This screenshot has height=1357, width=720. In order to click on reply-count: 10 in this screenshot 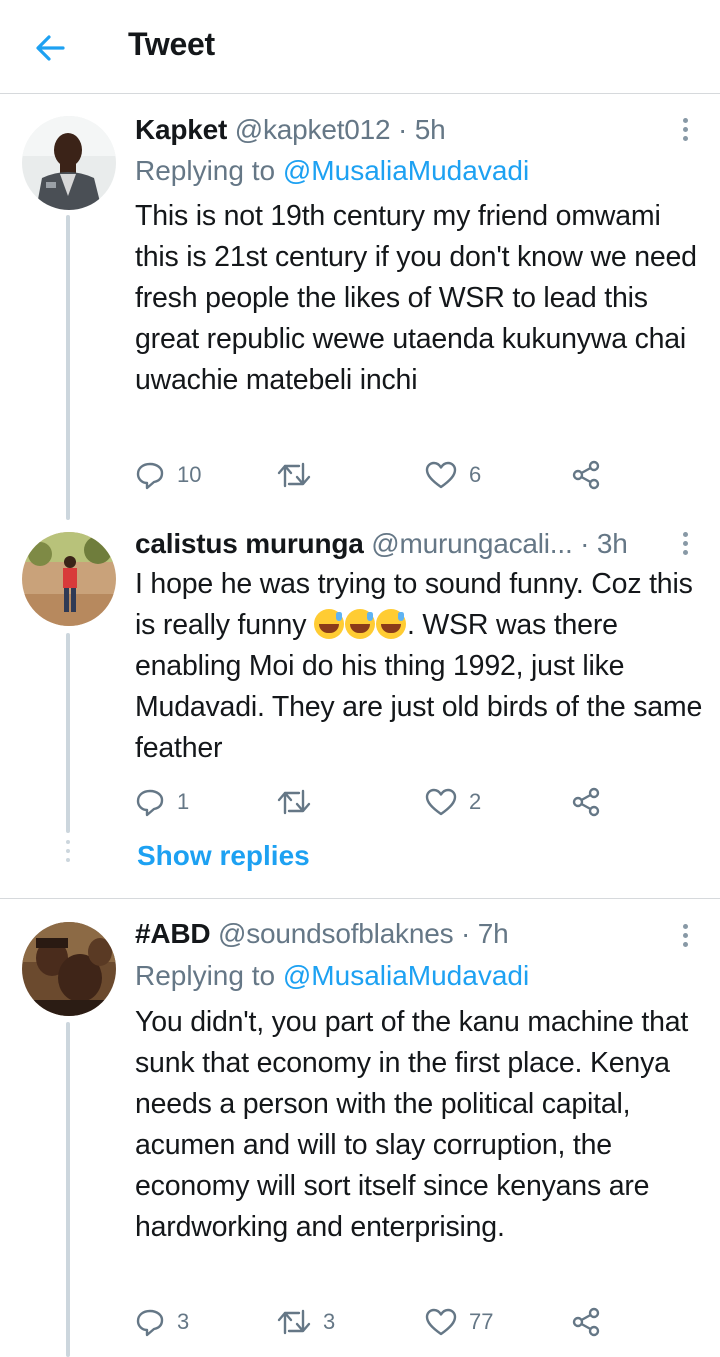, I will do `click(189, 474)`.